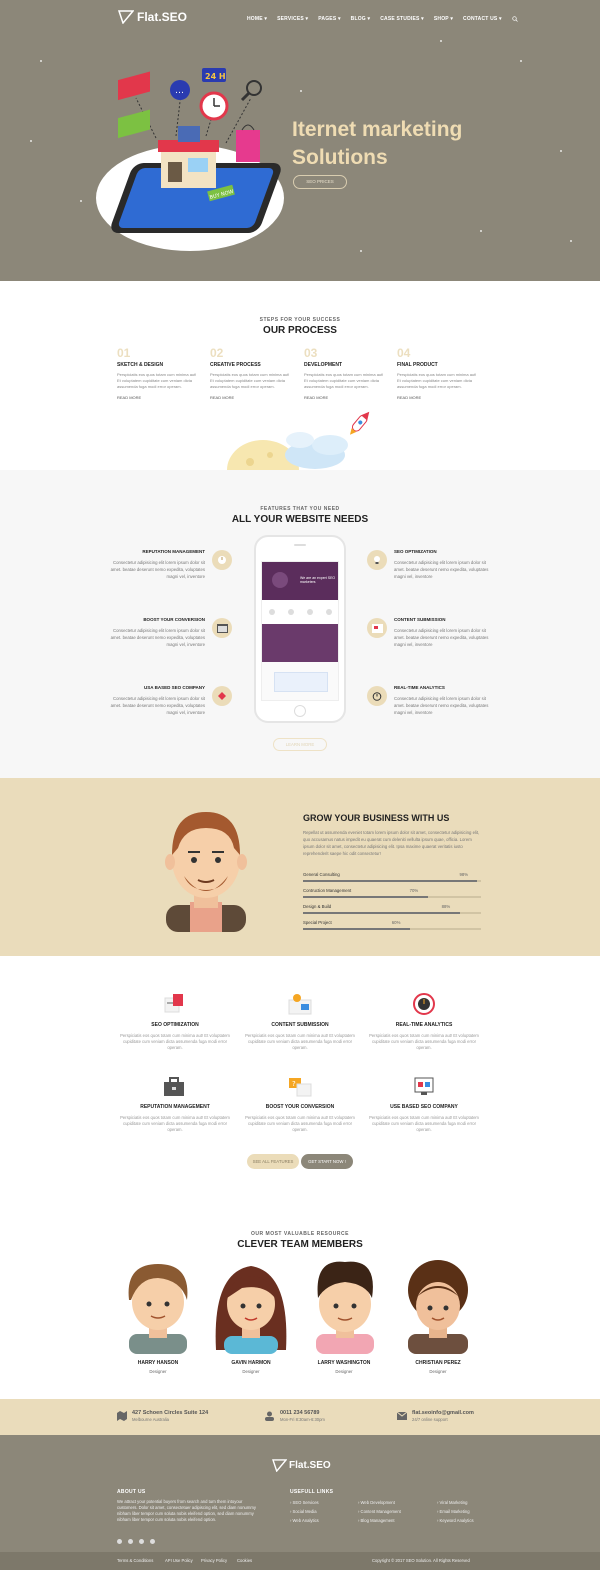  What do you see at coordinates (376, 1502) in the screenshot?
I see `footer-link: › Web Development` at bounding box center [376, 1502].